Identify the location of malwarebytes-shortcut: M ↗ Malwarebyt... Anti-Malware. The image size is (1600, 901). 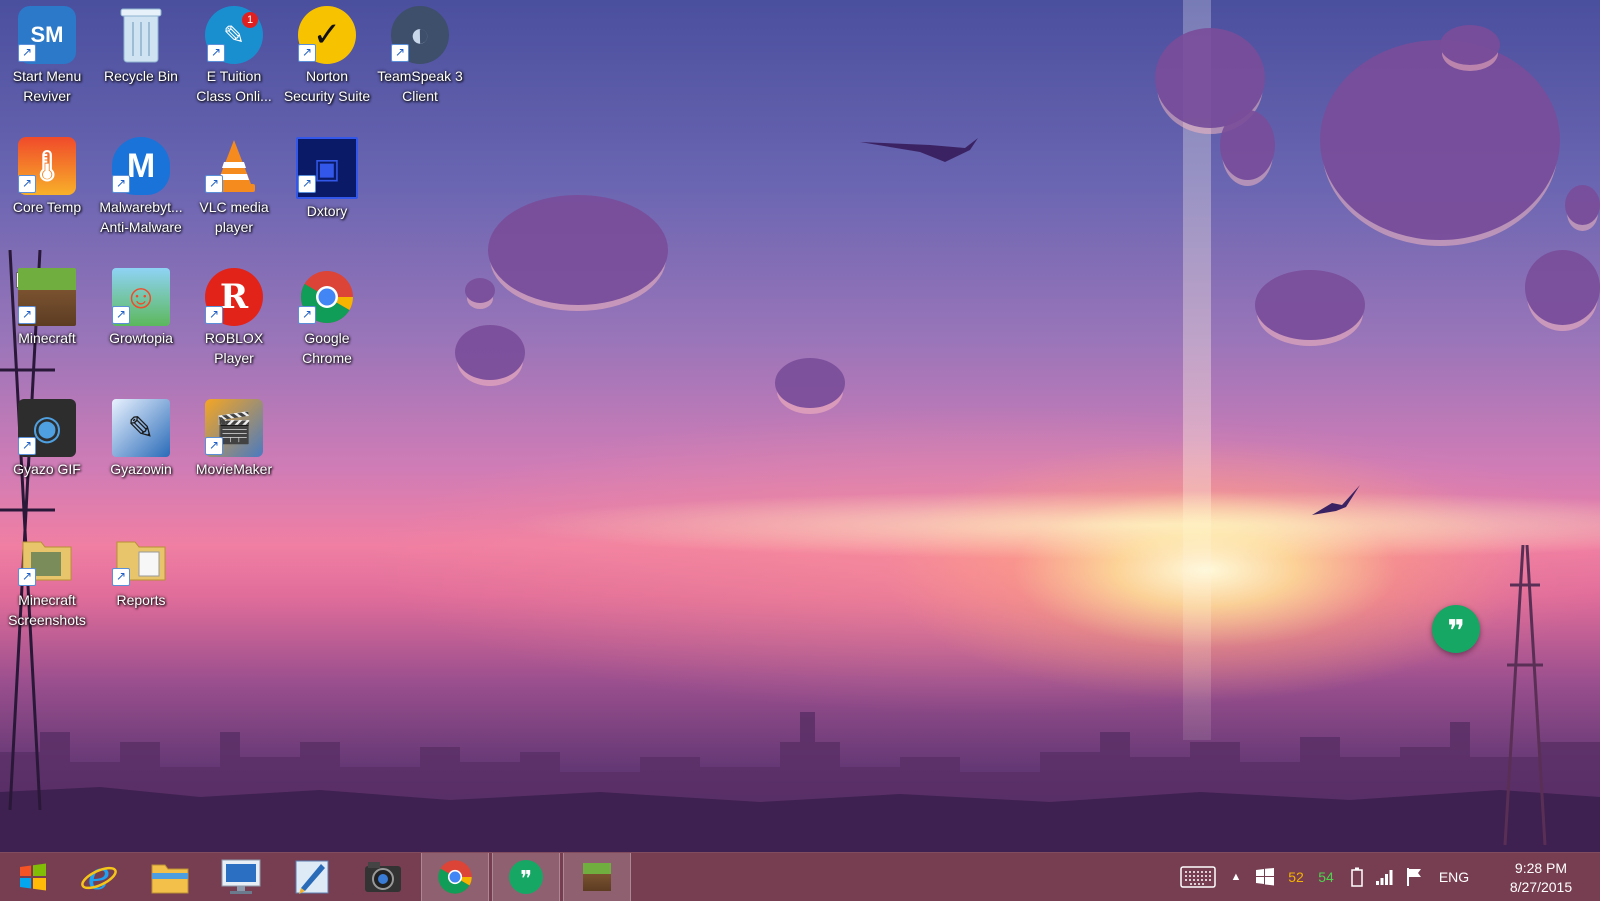
(141, 192).